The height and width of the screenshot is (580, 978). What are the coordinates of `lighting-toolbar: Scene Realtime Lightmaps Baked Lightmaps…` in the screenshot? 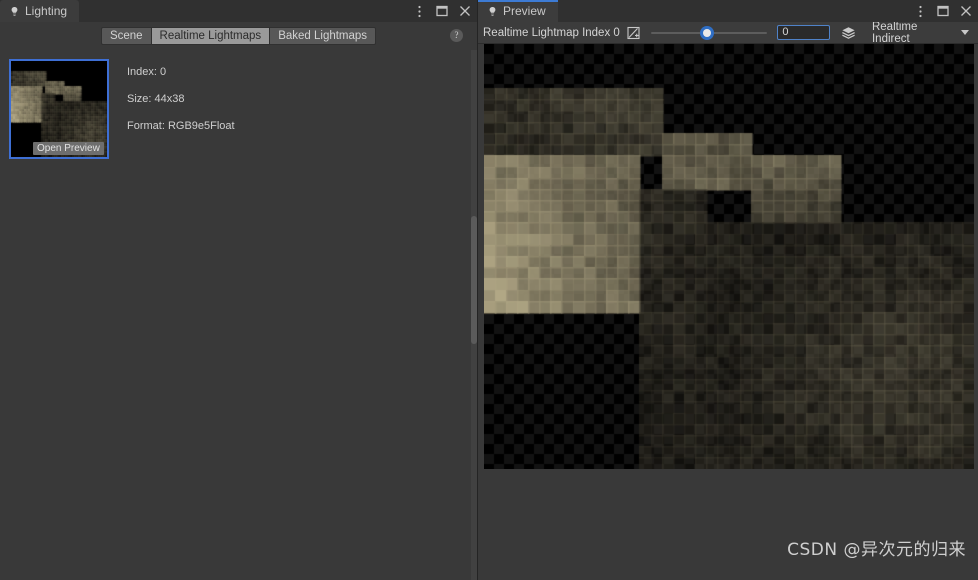 It's located at (238, 36).